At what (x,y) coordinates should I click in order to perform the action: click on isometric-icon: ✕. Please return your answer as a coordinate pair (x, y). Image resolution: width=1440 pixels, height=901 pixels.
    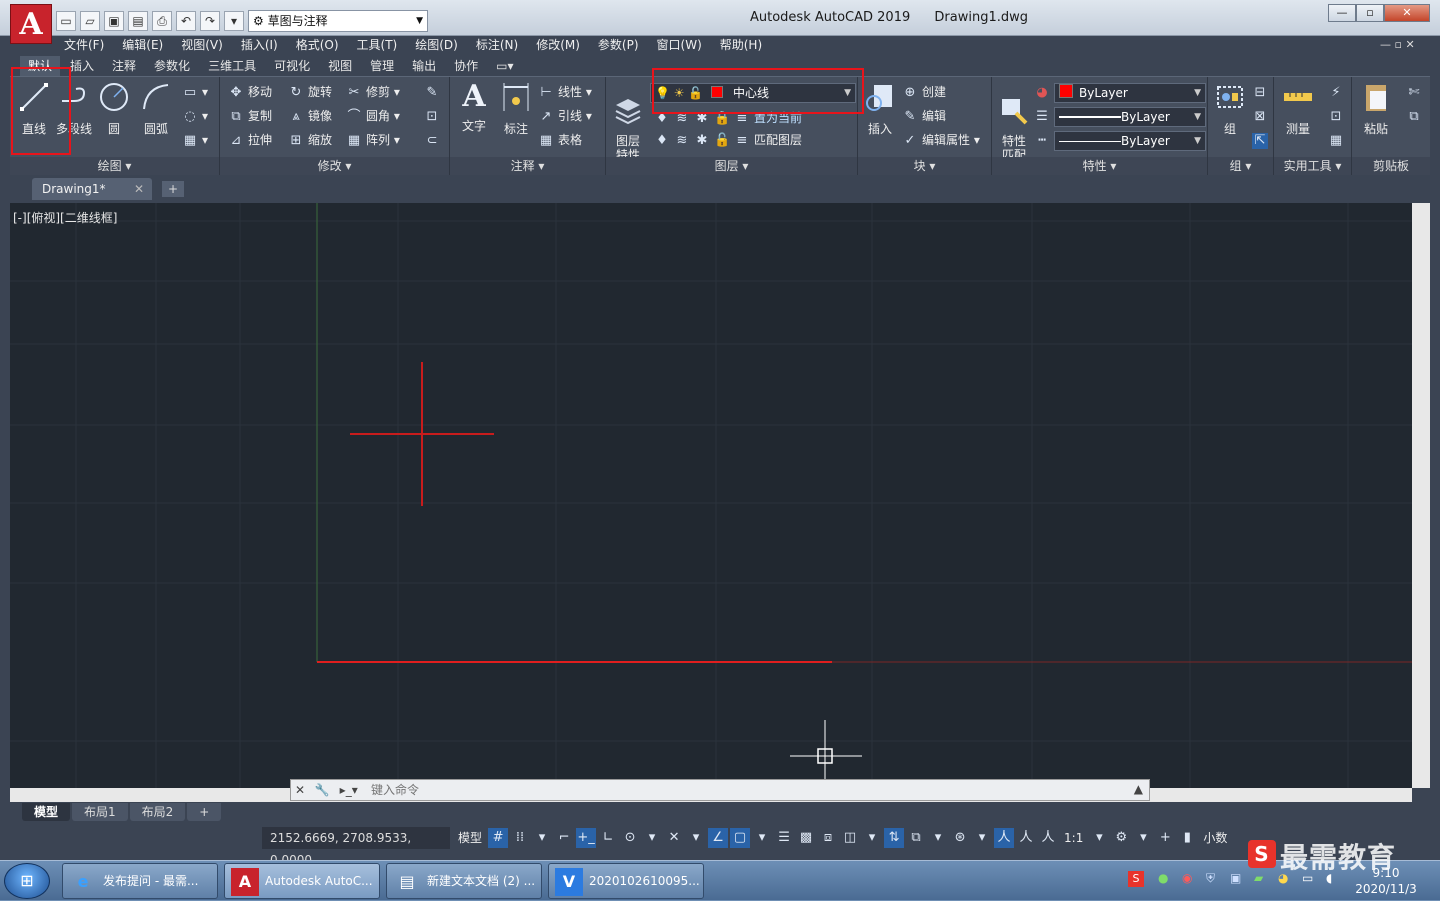
    Looking at the image, I should click on (674, 838).